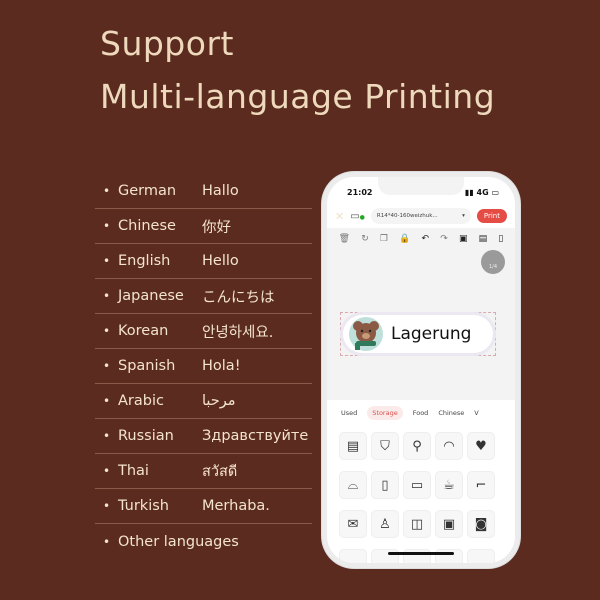 This screenshot has height=600, width=600. I want to click on language-sample: こんにちは, so click(238, 297).